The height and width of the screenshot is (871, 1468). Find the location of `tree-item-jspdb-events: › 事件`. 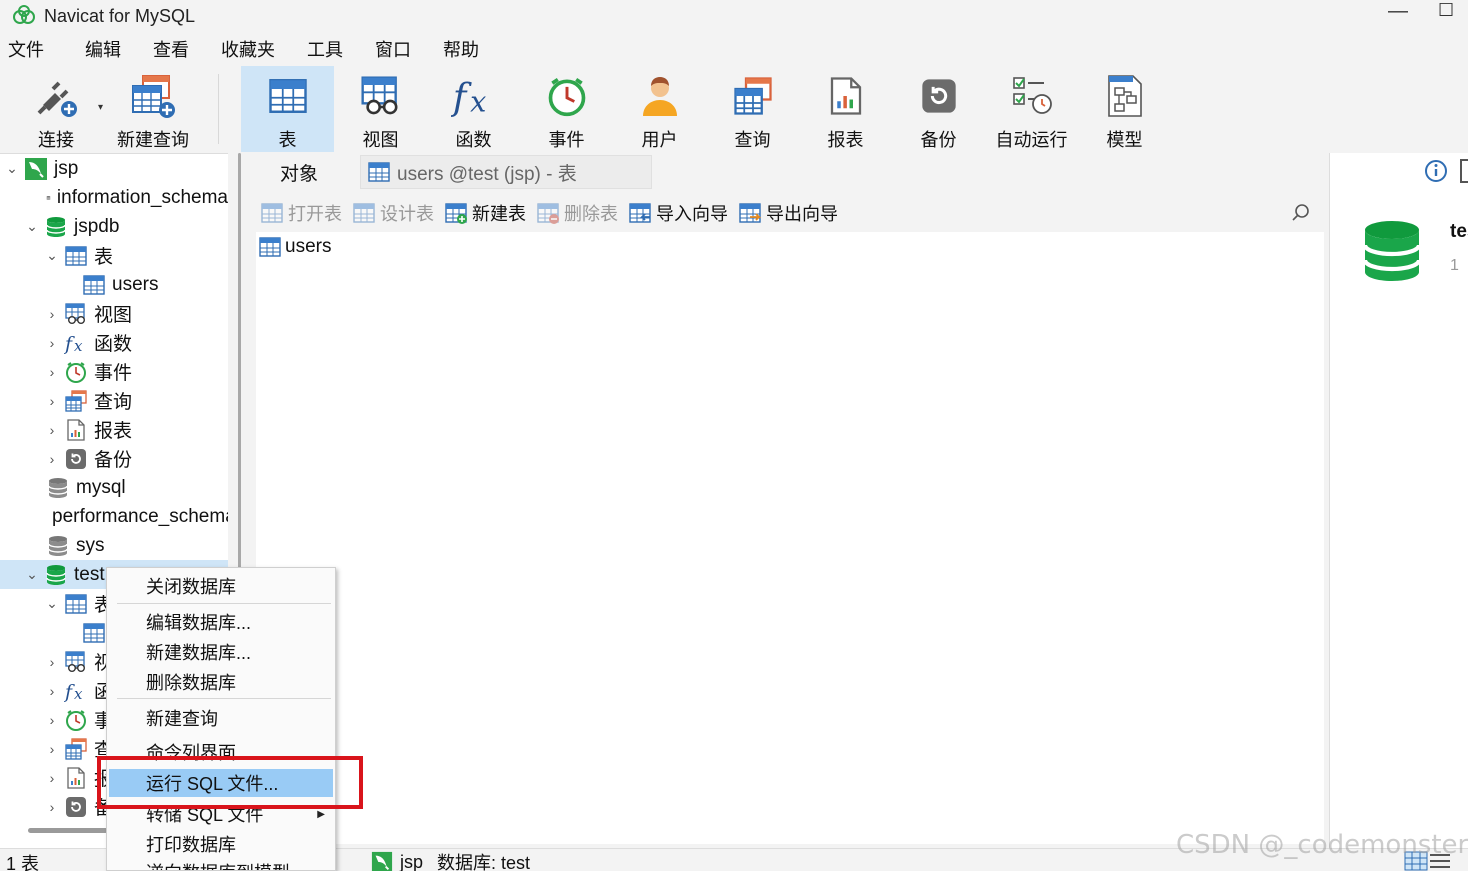

tree-item-jspdb-events: › 事件 is located at coordinates (114, 371).